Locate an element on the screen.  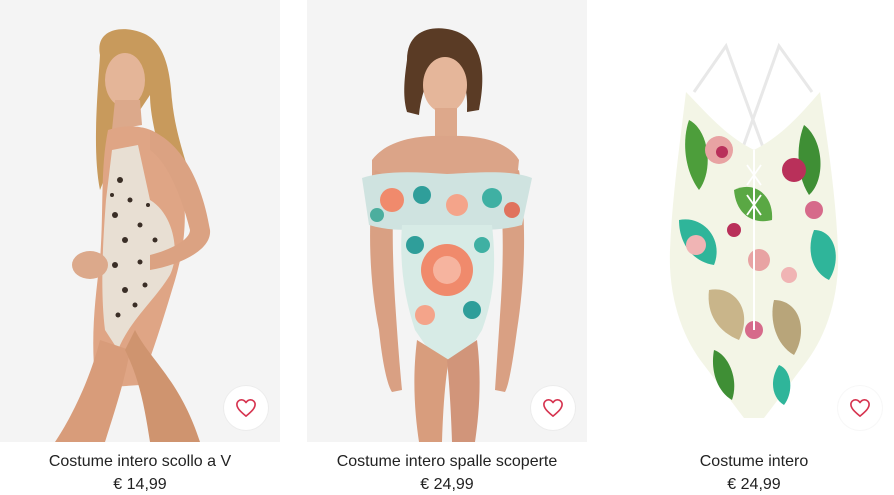
product-title: Costume intero spalle scoperte is located at coordinates (447, 462).